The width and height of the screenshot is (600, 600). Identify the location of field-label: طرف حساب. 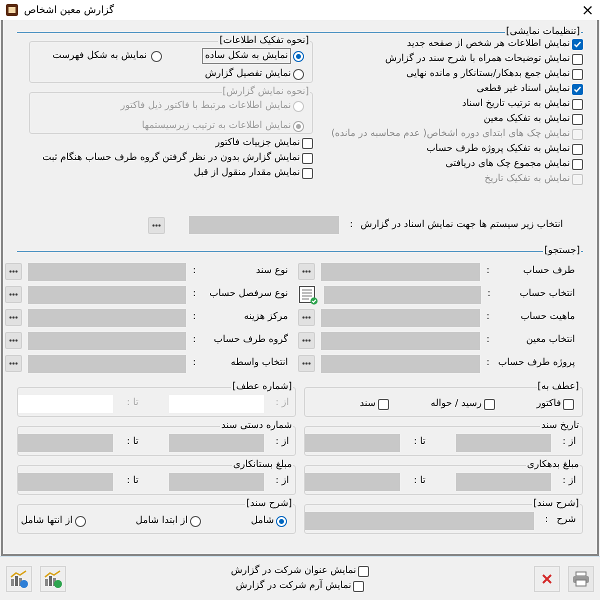
(548, 271).